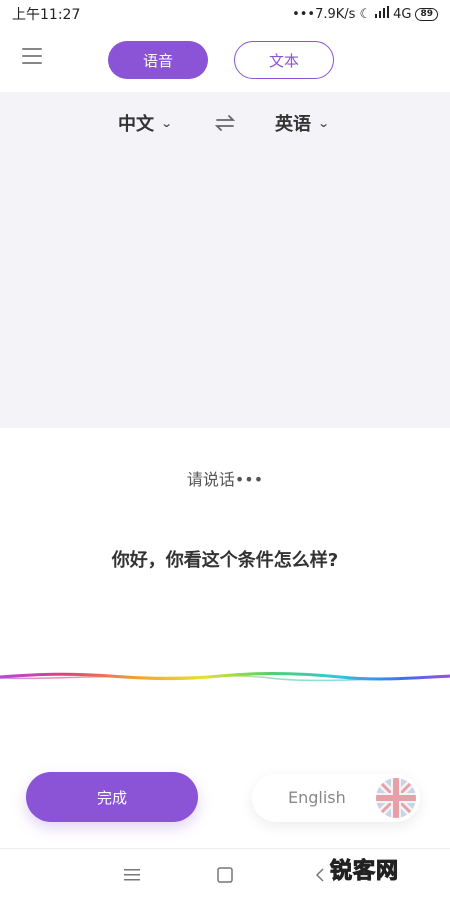 The image size is (450, 900). I want to click on status-time: 上午11:27, so click(46, 15).